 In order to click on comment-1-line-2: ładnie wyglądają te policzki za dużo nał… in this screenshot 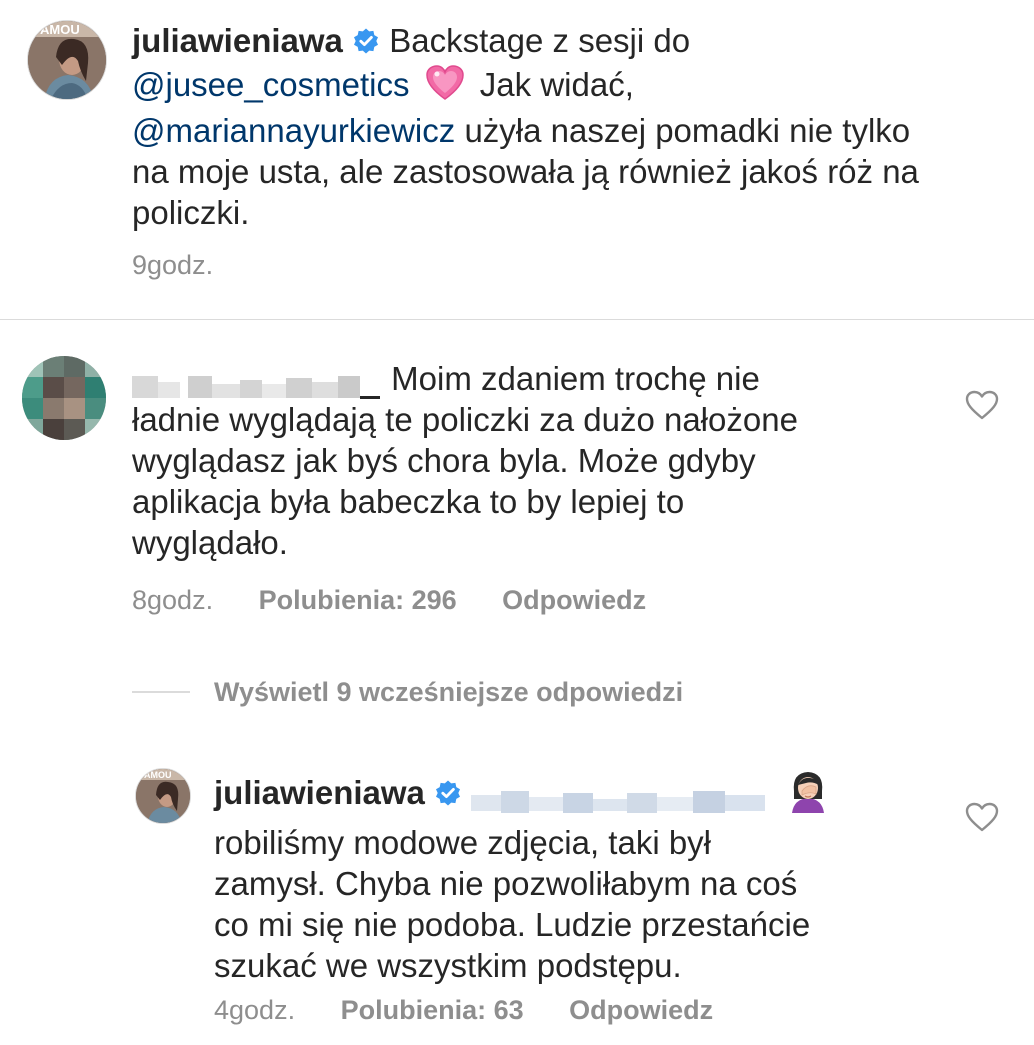, I will do `click(465, 419)`.